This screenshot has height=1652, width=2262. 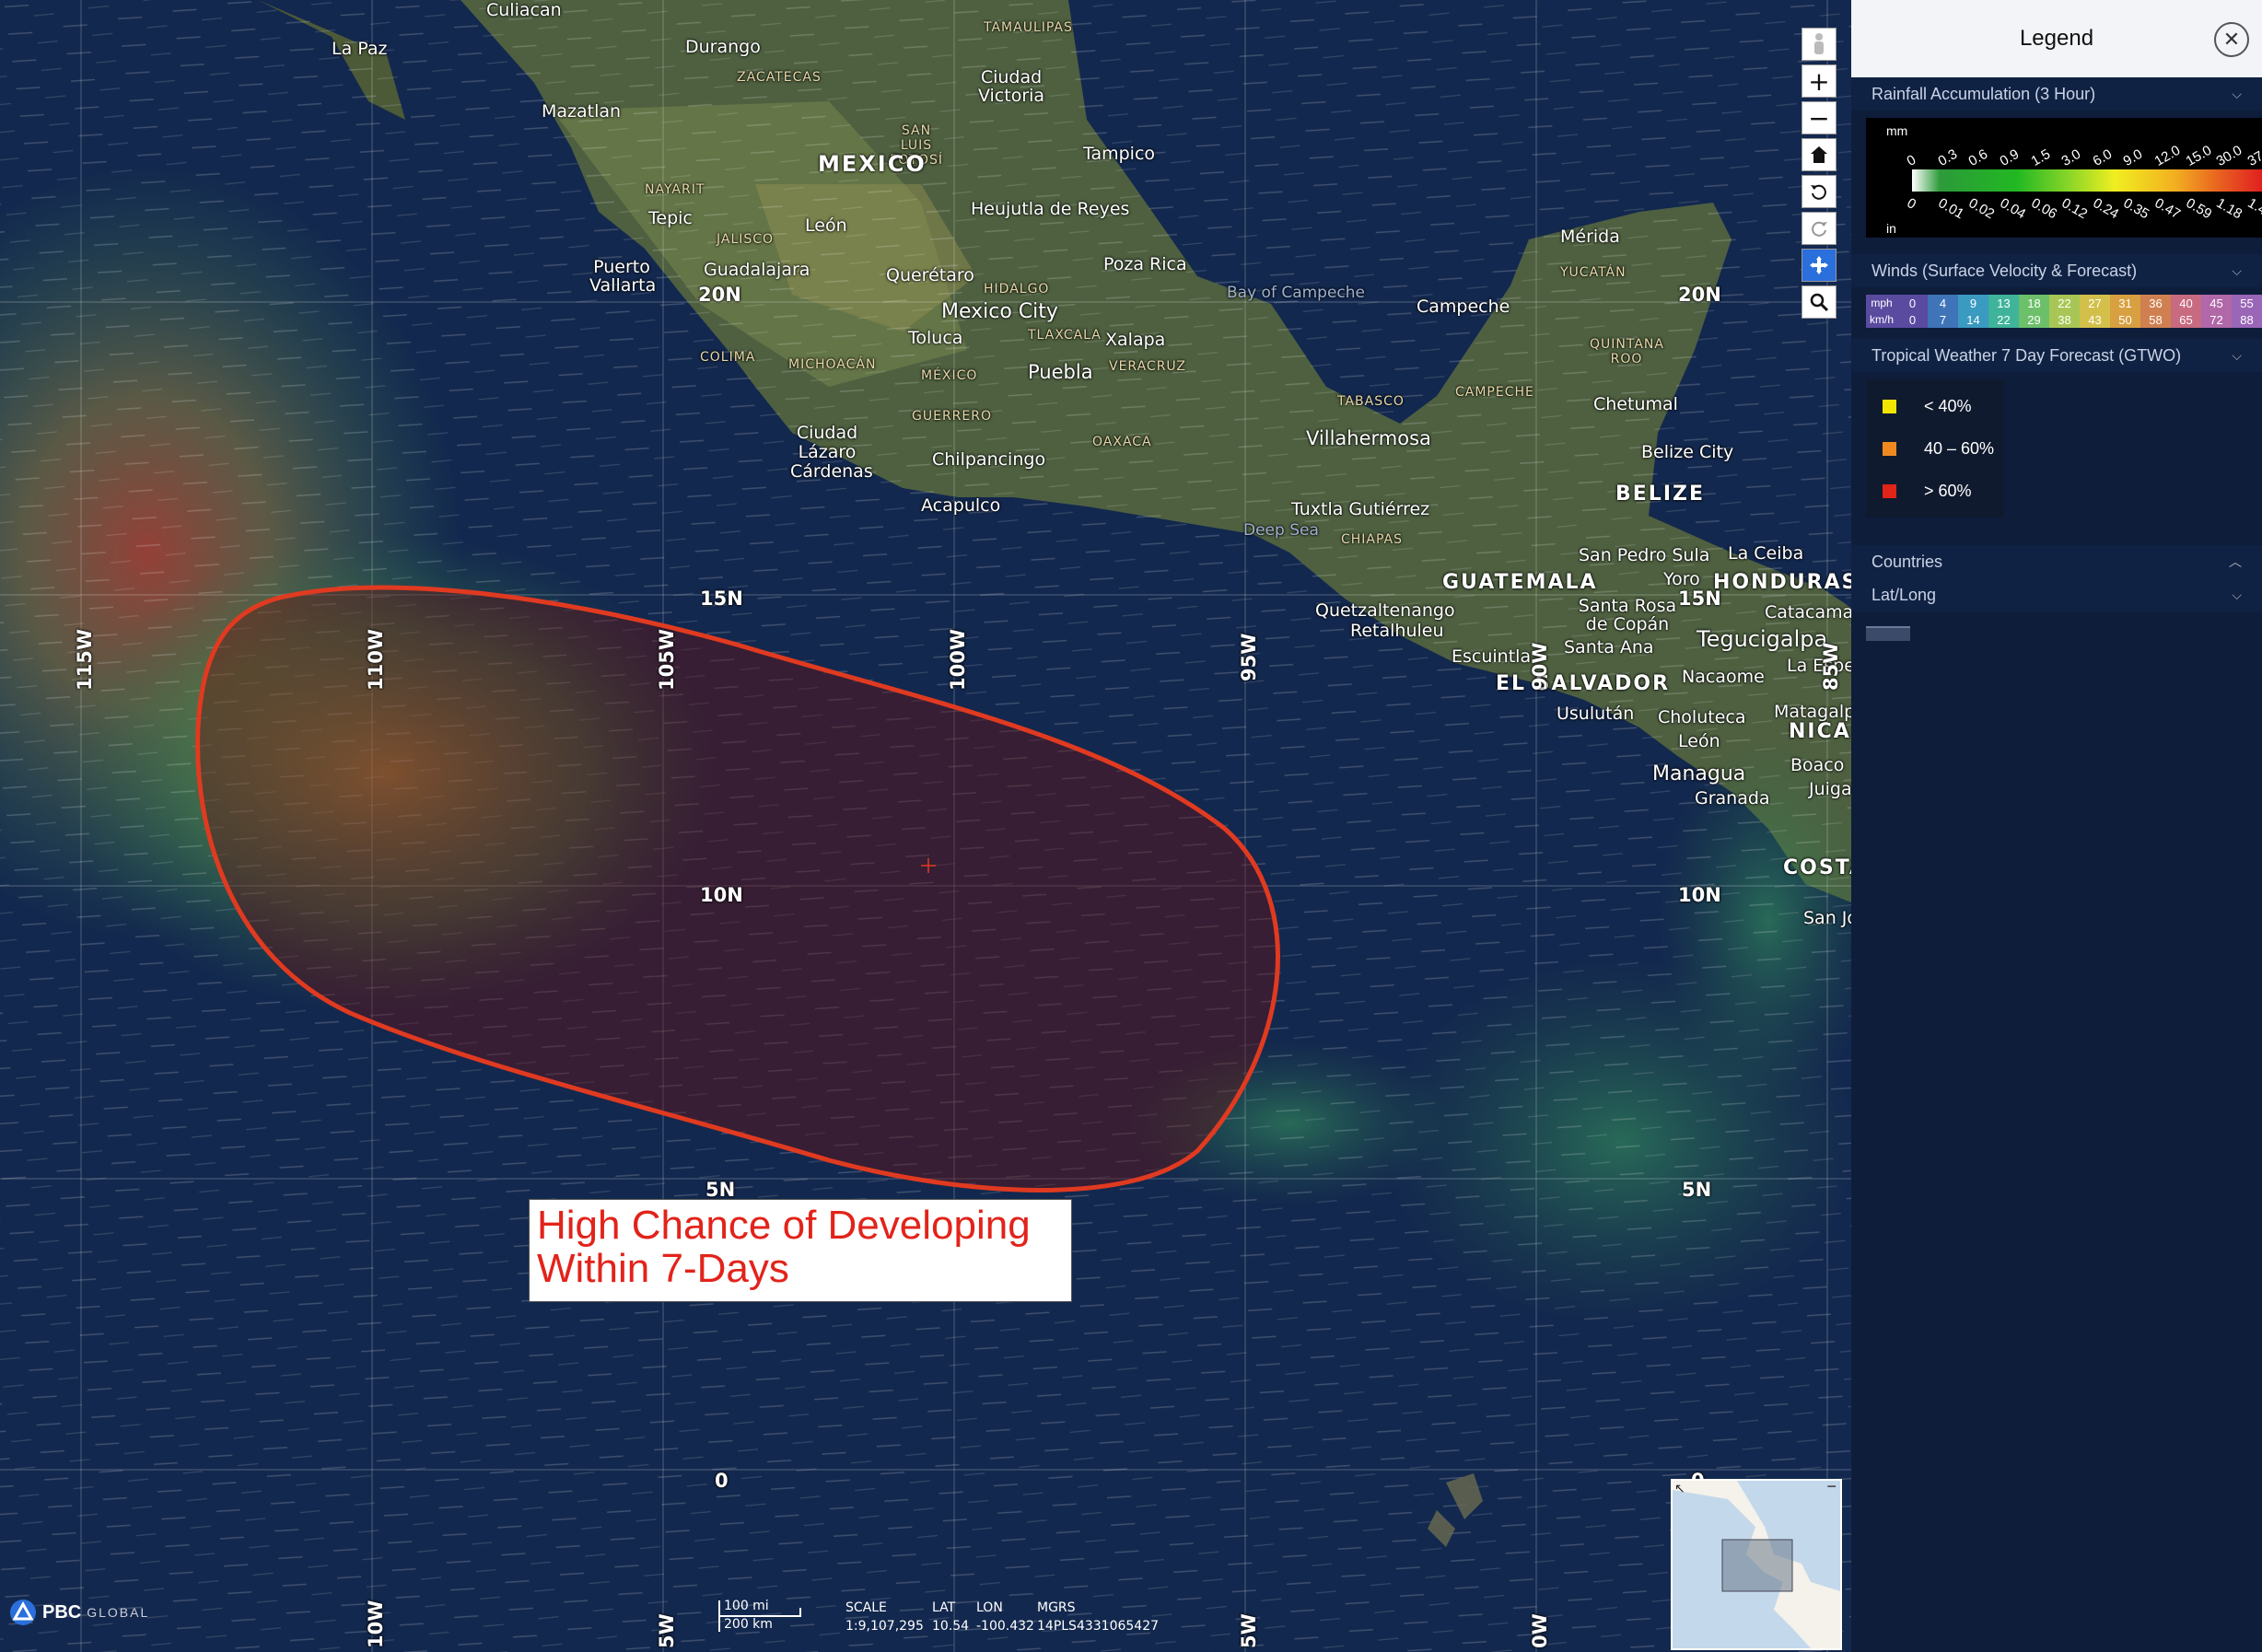 What do you see at coordinates (2064, 303) in the screenshot?
I see `winds-mph-row: mph 0 4 9 13 18 22 27 31 36 40 45 55` at bounding box center [2064, 303].